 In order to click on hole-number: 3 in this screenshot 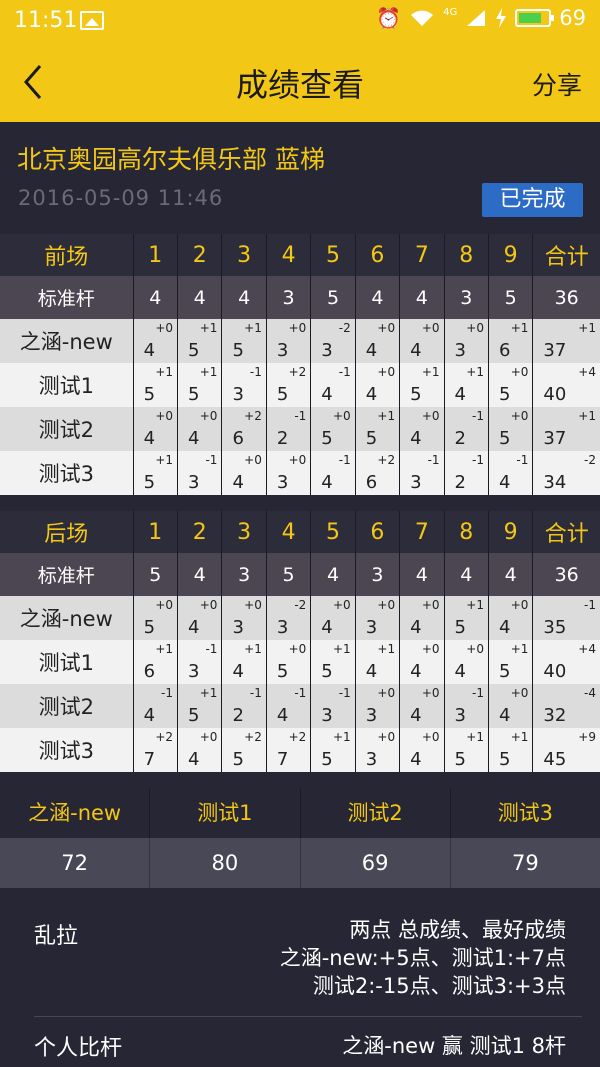, I will do `click(244, 532)`.